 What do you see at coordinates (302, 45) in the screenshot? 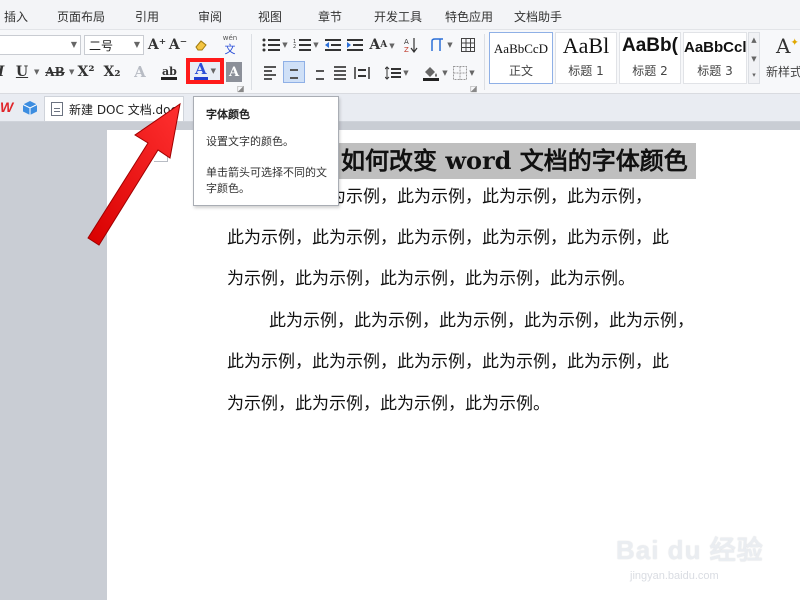
I see `numbered-list-icon: 12` at bounding box center [302, 45].